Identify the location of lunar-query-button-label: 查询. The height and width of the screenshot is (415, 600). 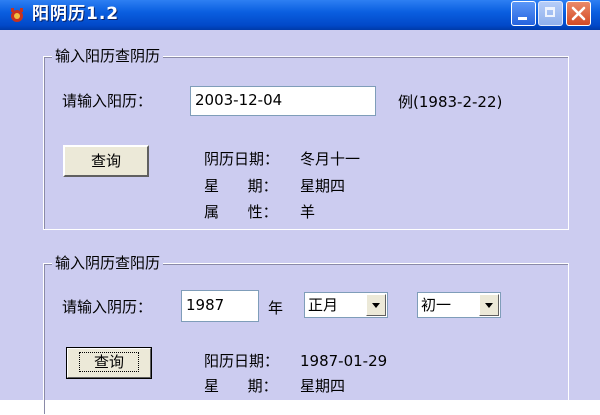
(108, 362).